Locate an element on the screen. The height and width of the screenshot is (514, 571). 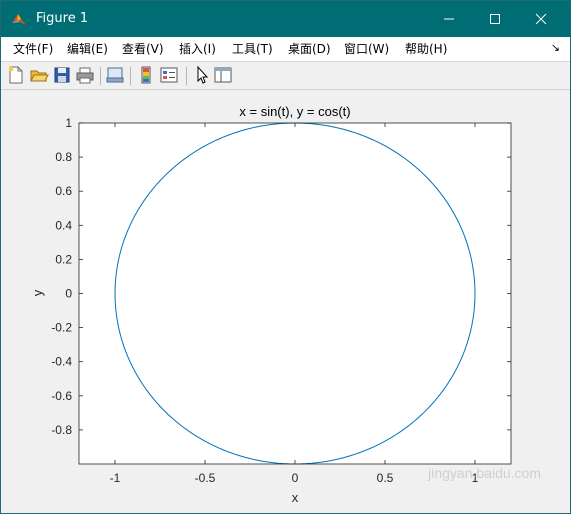
close-button is located at coordinates (541, 19).